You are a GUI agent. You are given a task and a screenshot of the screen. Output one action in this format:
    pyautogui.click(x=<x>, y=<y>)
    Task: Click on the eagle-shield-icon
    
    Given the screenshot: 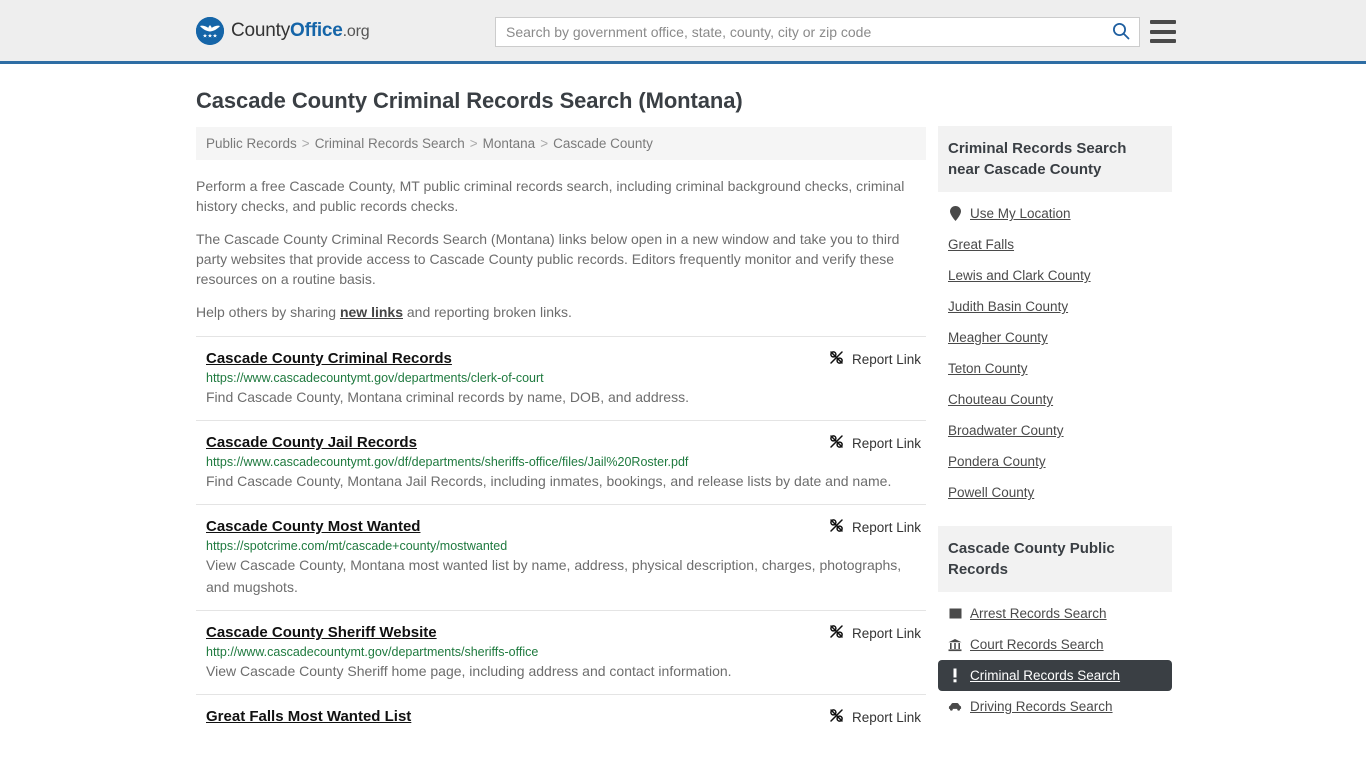 What is the action you would take?
    pyautogui.click(x=210, y=30)
    